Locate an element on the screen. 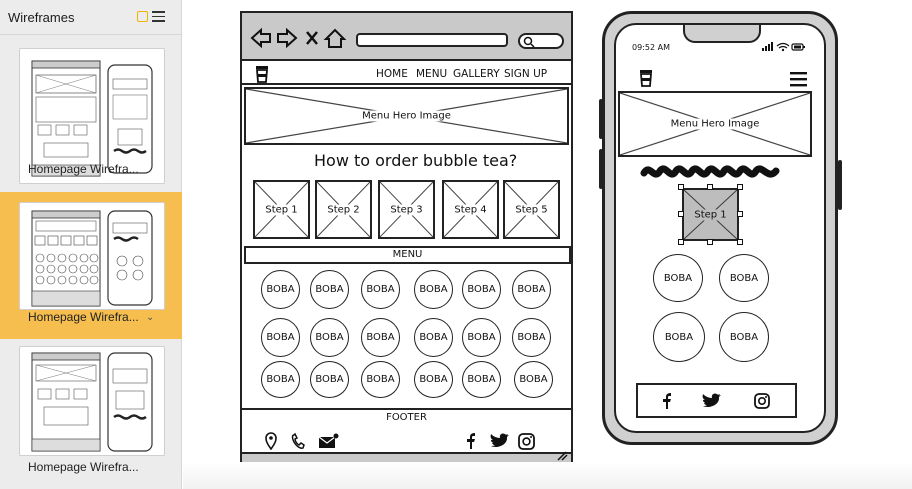  mobile-hero-label: Menu Hero Image is located at coordinates (715, 124).